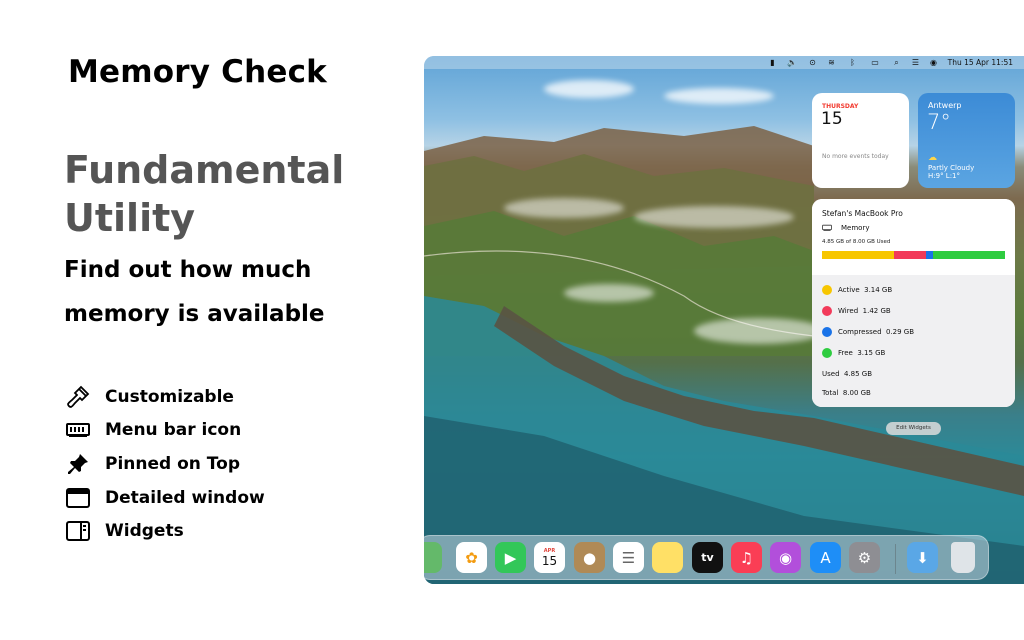 The image size is (1024, 640). What do you see at coordinates (849, 290) in the screenshot?
I see `legend-name: Active` at bounding box center [849, 290].